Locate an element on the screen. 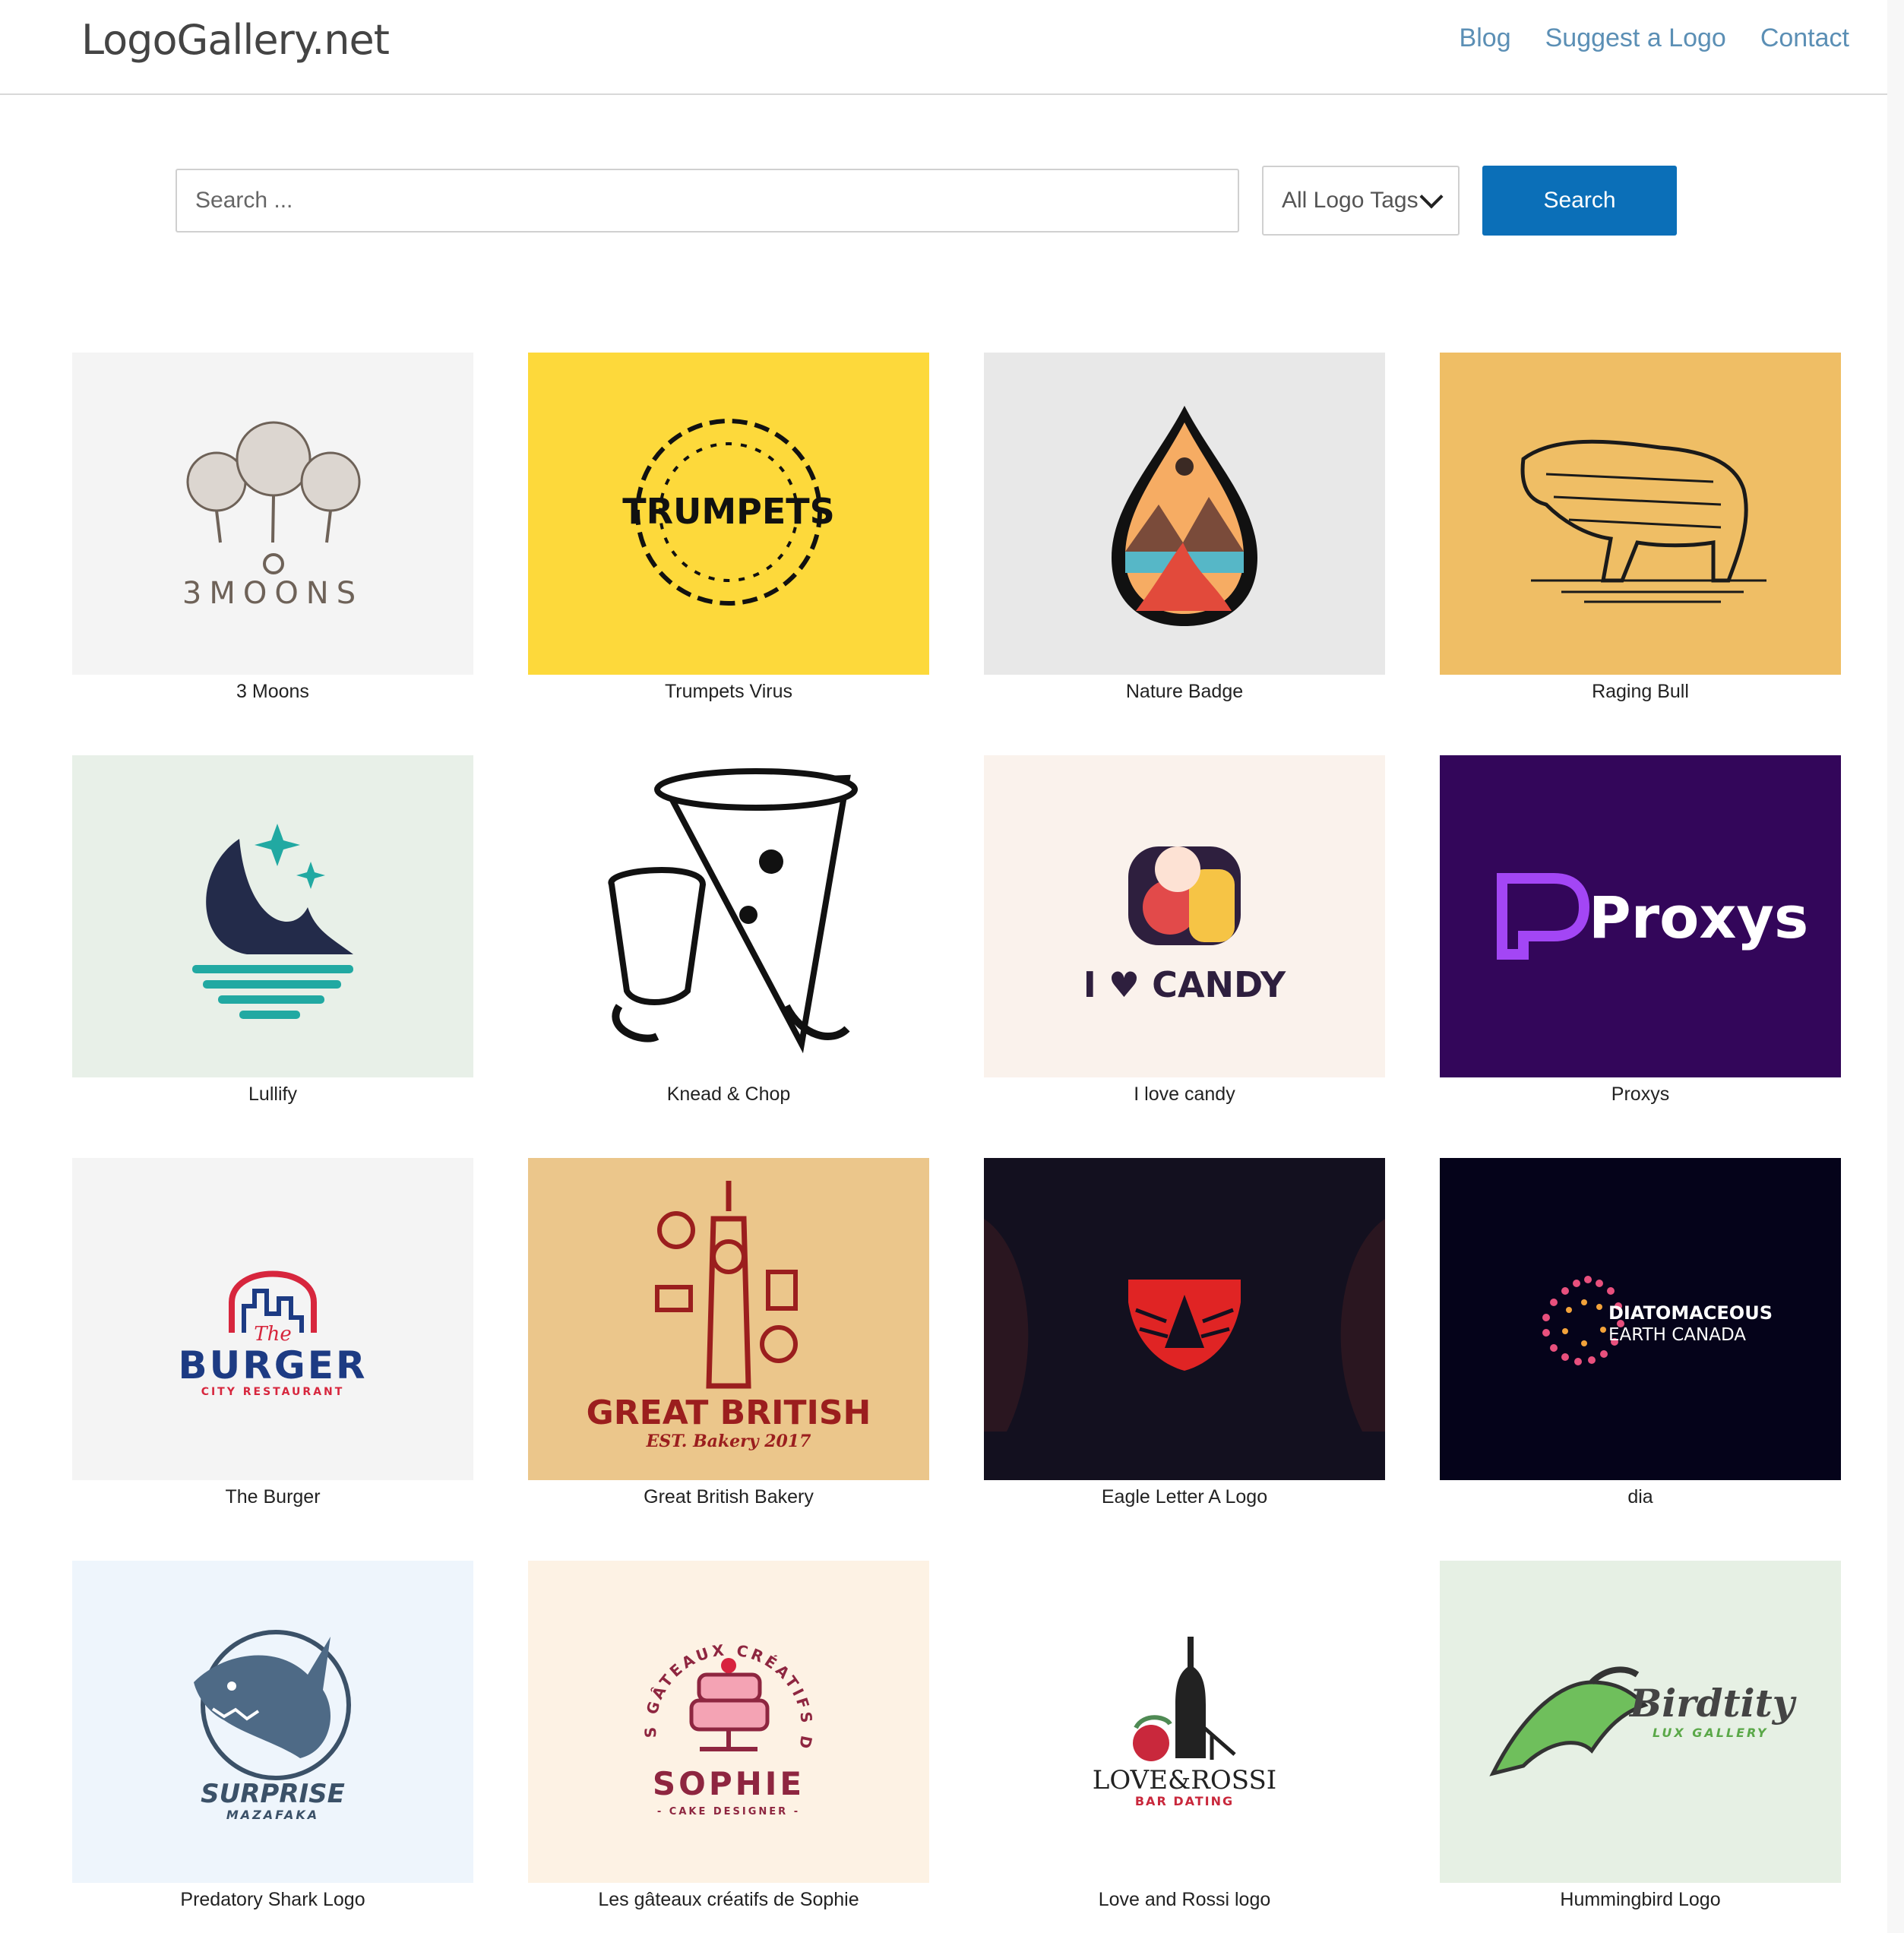 This screenshot has height=1933, width=1904. burger-logo-sub-text: CITY RESTAURANT is located at coordinates (273, 1392).